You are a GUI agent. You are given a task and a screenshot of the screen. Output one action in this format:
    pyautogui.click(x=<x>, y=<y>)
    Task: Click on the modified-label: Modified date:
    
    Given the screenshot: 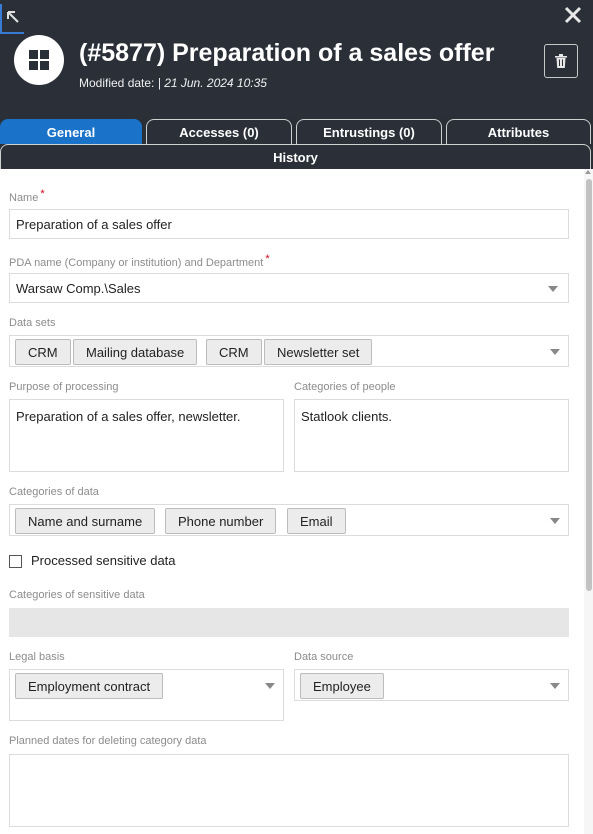 What is the action you would take?
    pyautogui.click(x=117, y=83)
    